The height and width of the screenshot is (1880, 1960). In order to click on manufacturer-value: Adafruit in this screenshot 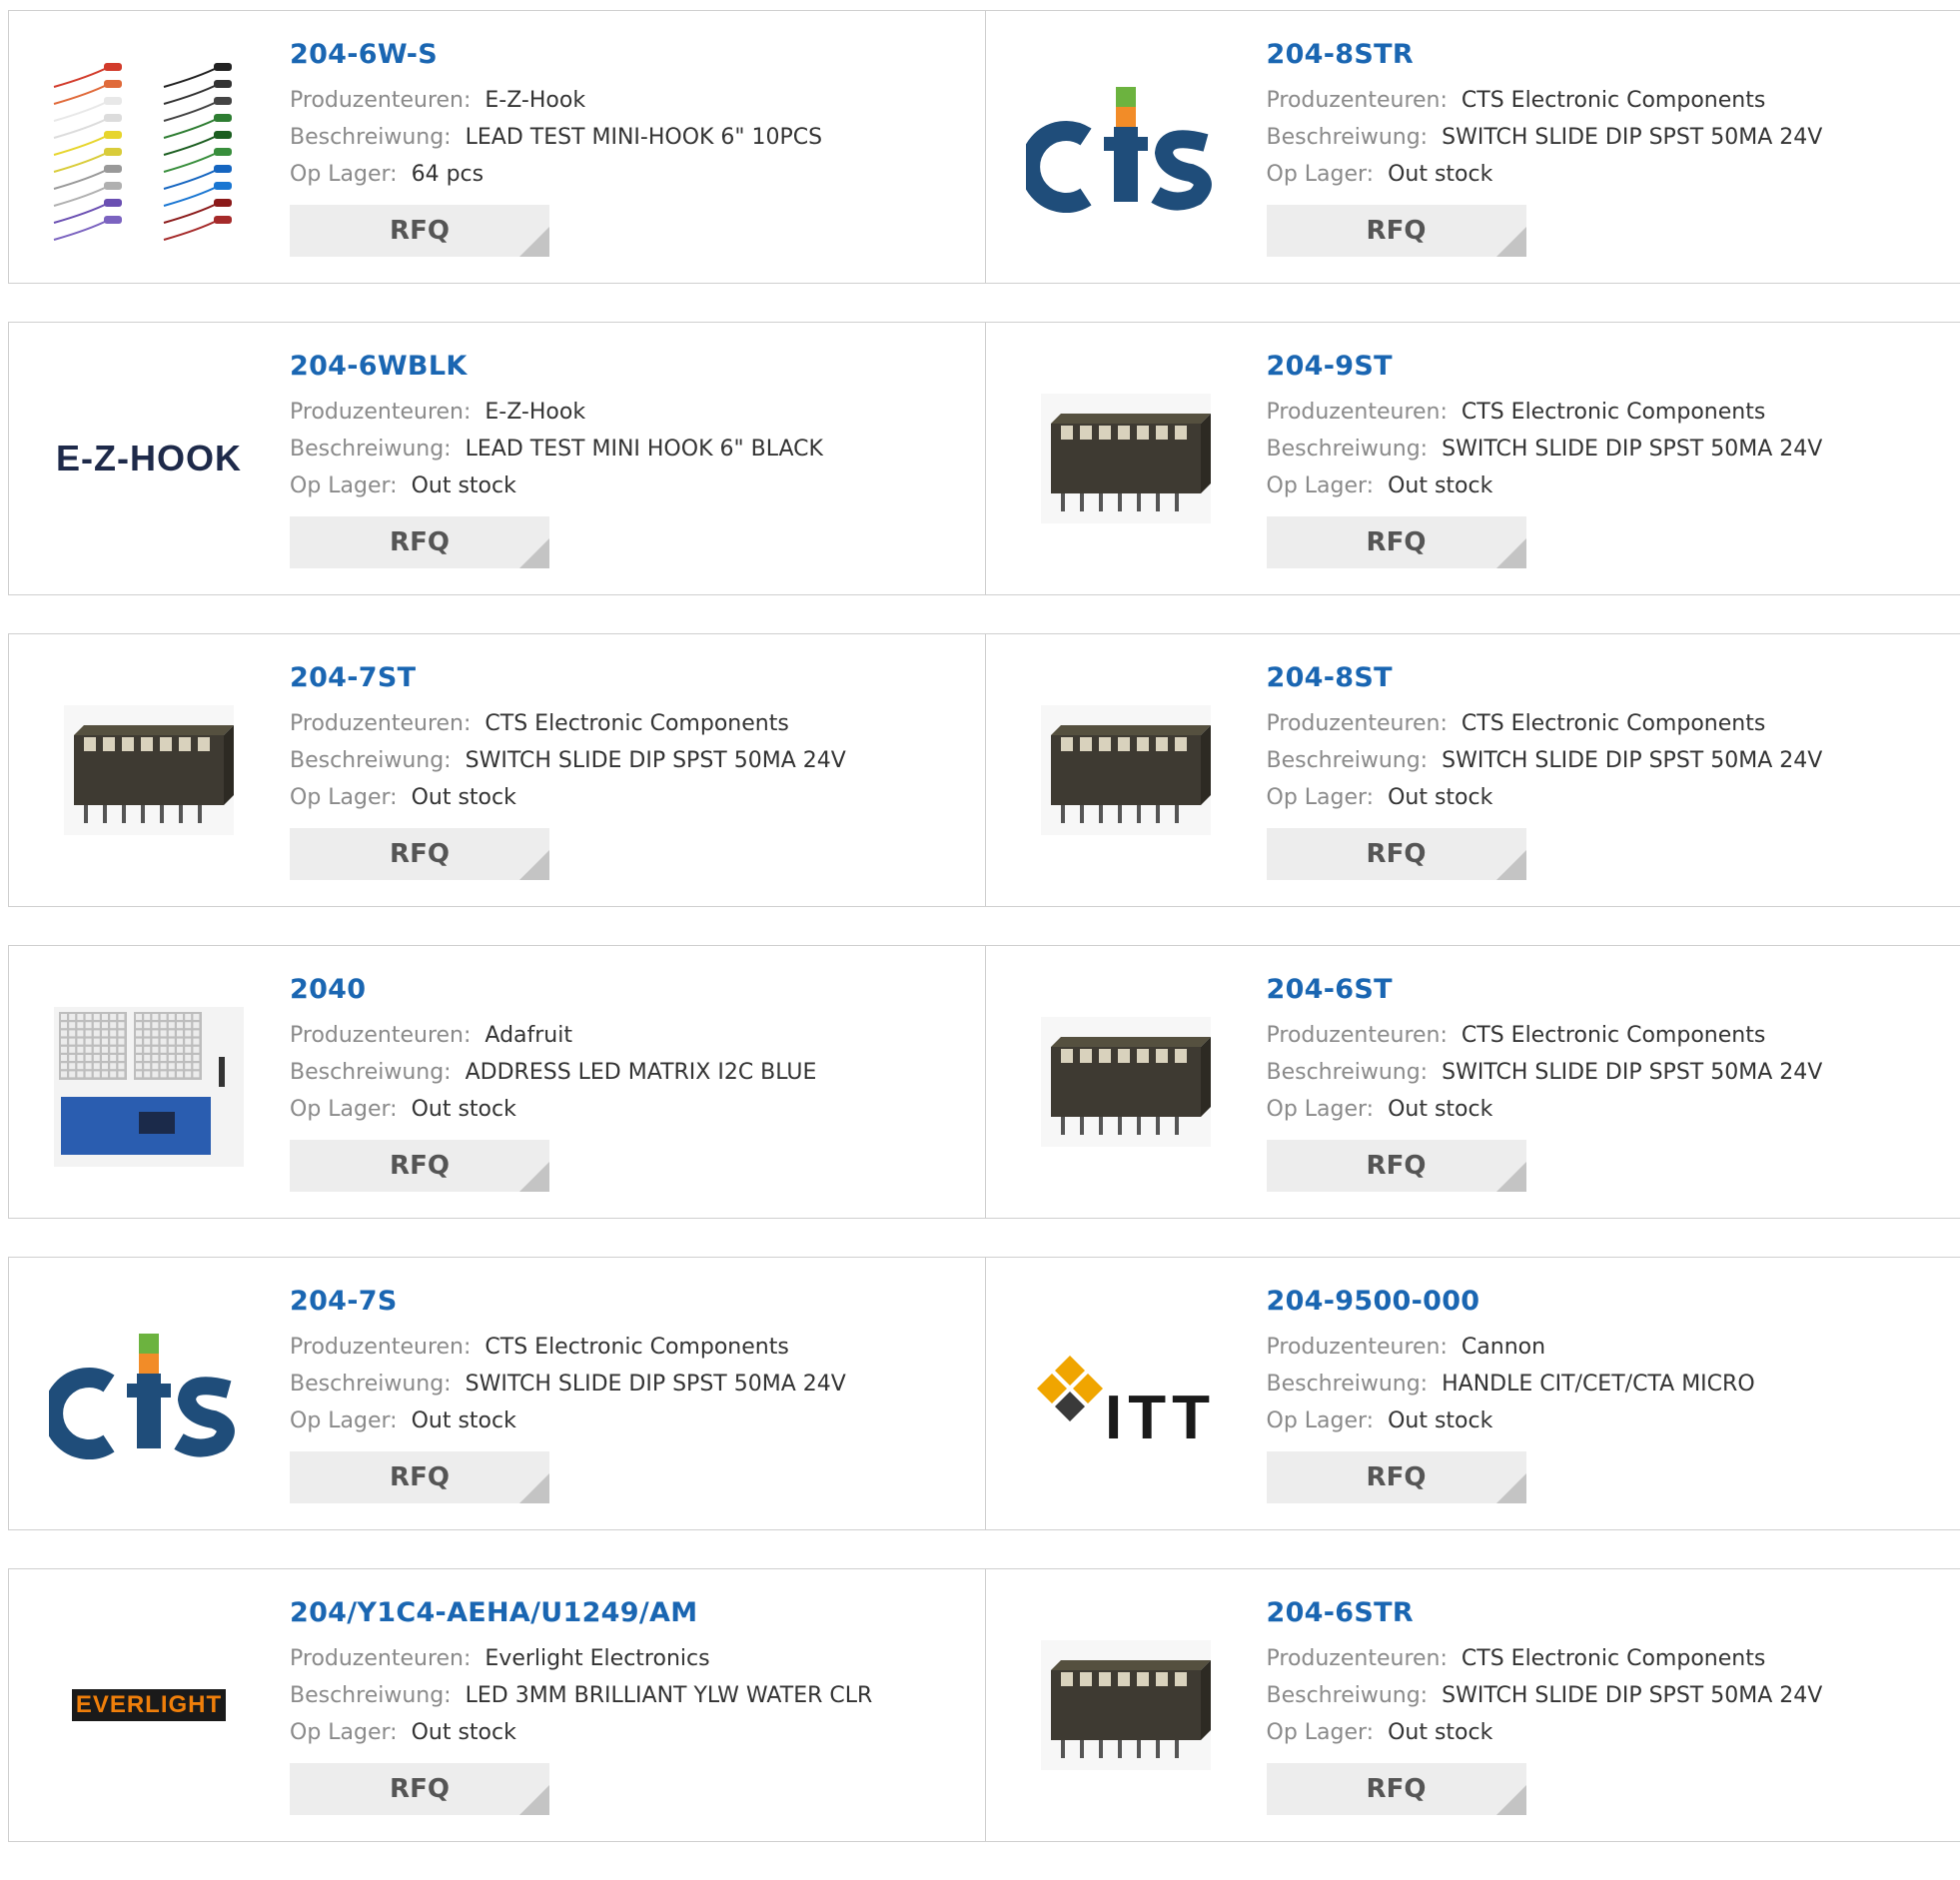, I will do `click(528, 1036)`.